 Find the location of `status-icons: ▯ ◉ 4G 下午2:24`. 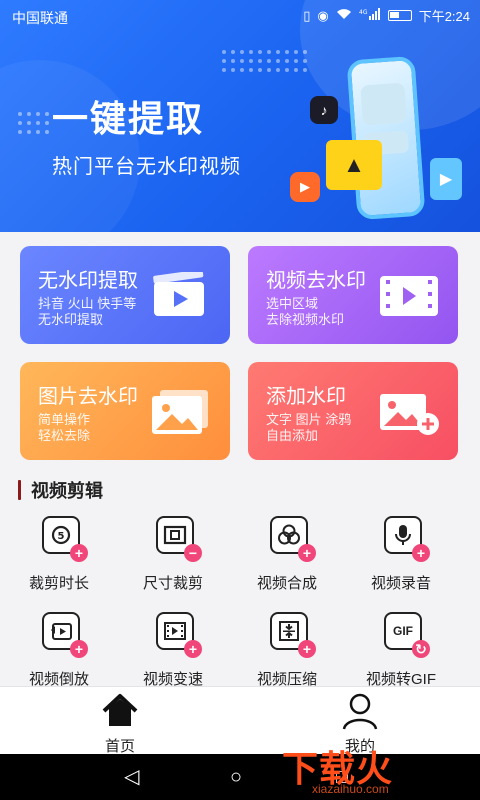

status-icons: ▯ ◉ 4G 下午2:24 is located at coordinates (386, 15).